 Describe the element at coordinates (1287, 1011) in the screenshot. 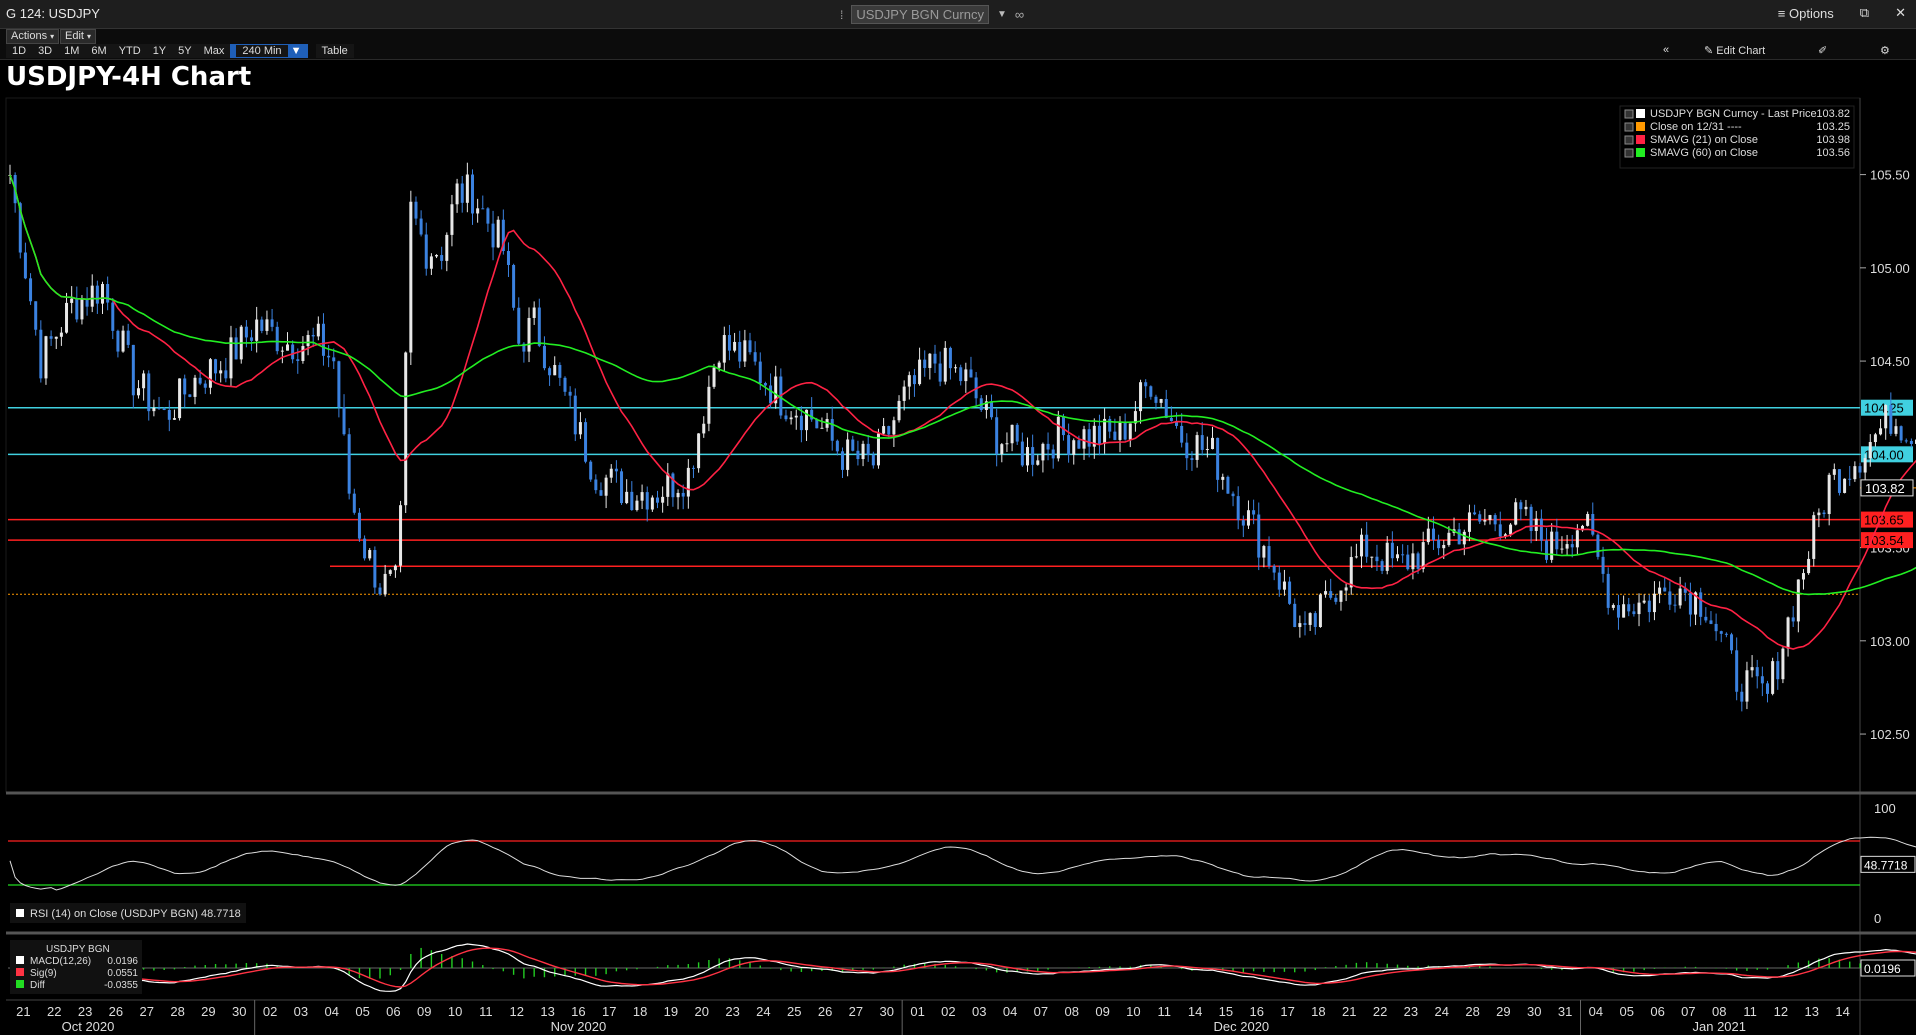

I see `x-tick-label: 17` at that location.